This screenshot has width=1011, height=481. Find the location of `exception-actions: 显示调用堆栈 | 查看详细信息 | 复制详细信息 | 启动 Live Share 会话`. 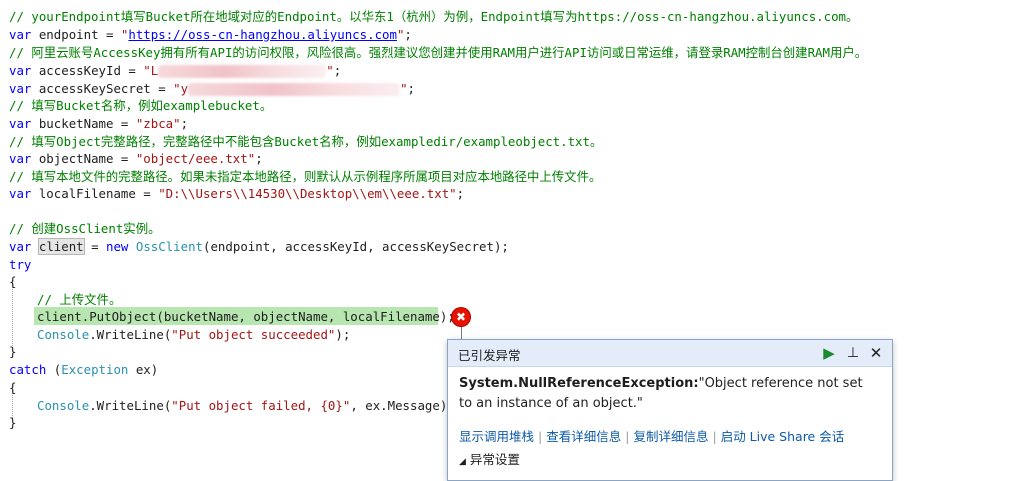

exception-actions: 显示调用堆栈 | 查看详细信息 | 复制详细信息 | 启动 Live Share 会话 is located at coordinates (652, 436).